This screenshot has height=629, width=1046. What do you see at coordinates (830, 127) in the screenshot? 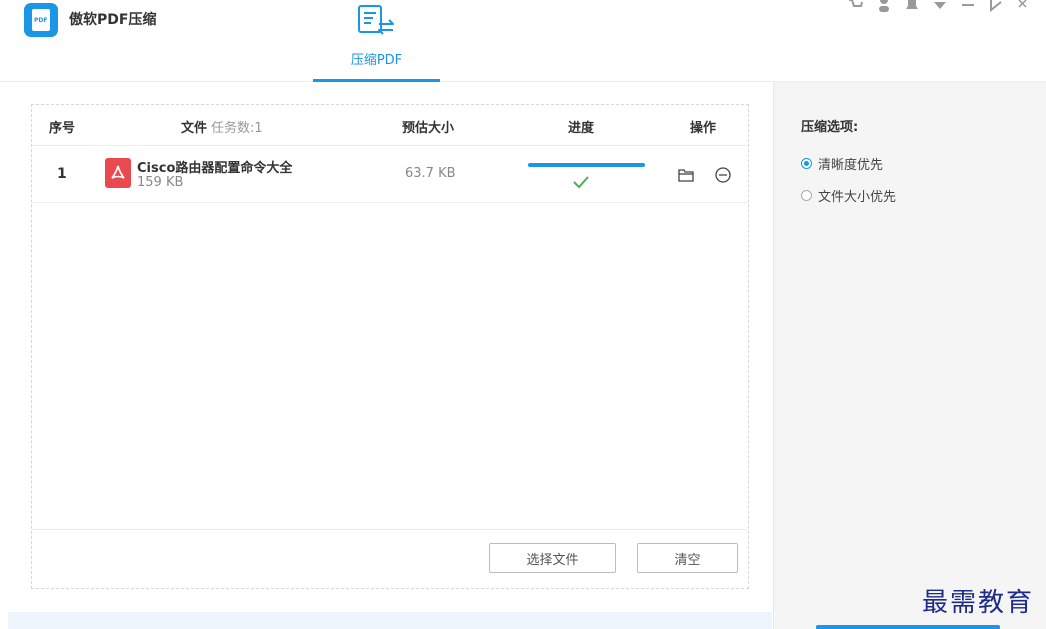
I see `options-title: 压缩选项:` at bounding box center [830, 127].